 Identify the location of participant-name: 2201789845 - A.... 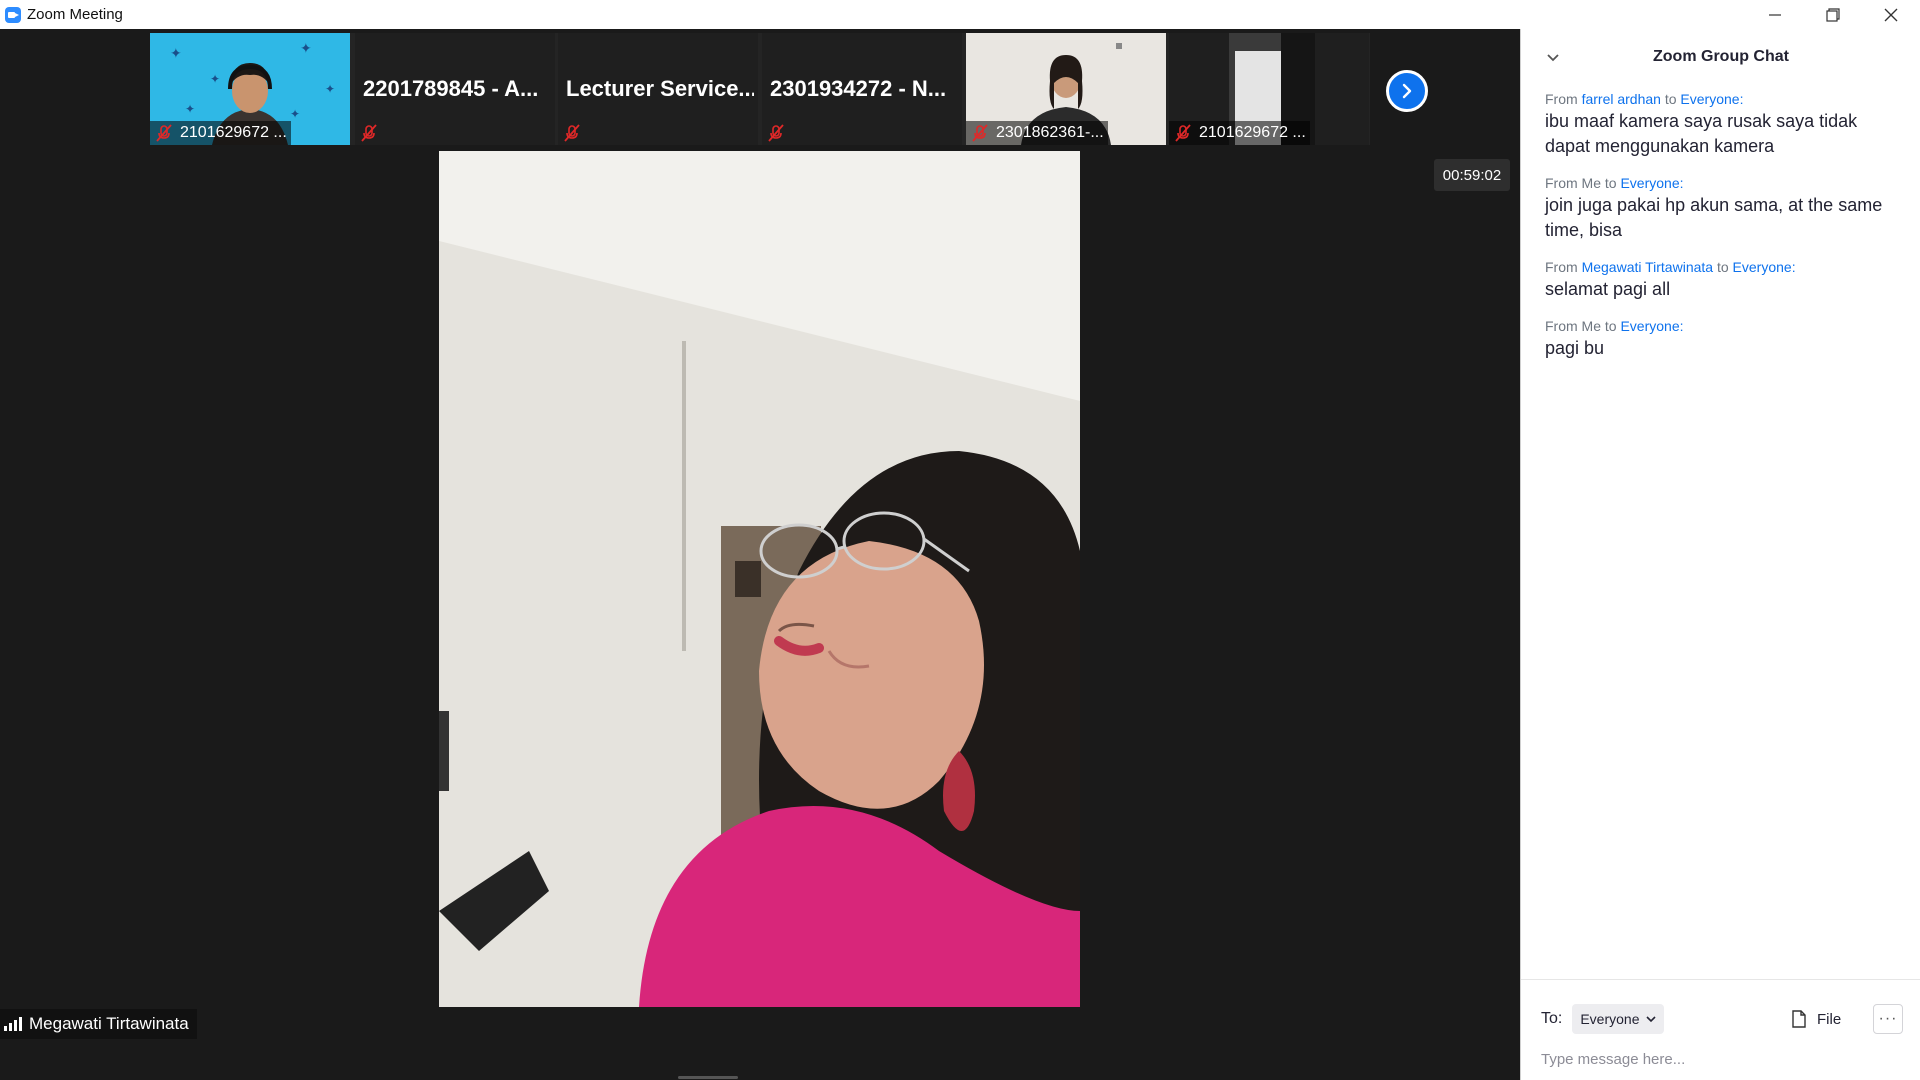
(451, 88).